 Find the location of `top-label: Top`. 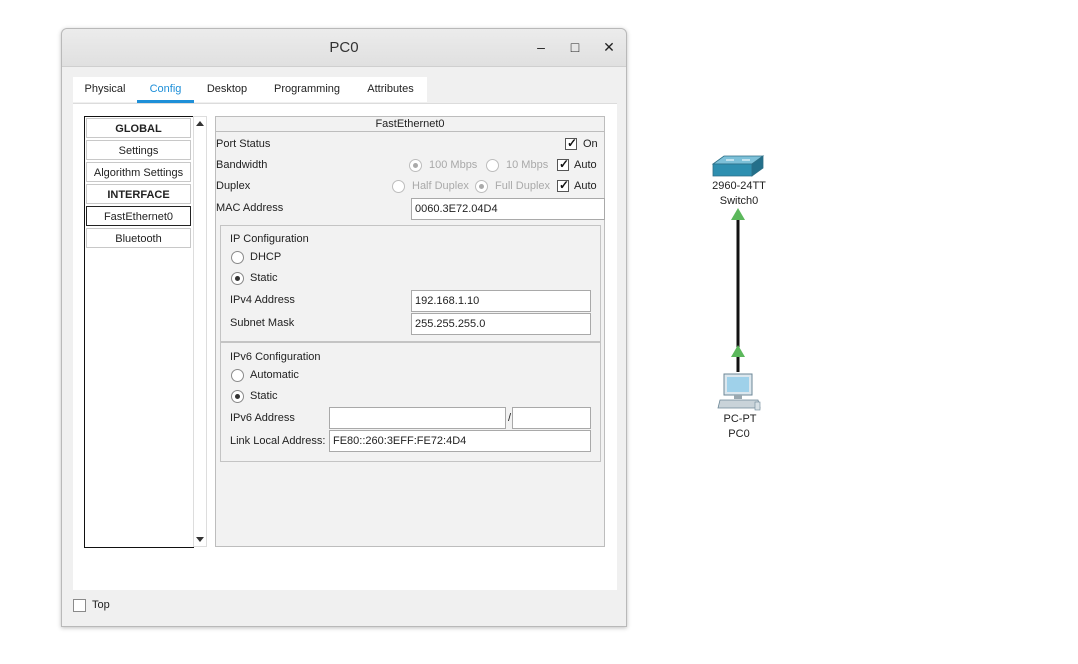

top-label: Top is located at coordinates (101, 605).